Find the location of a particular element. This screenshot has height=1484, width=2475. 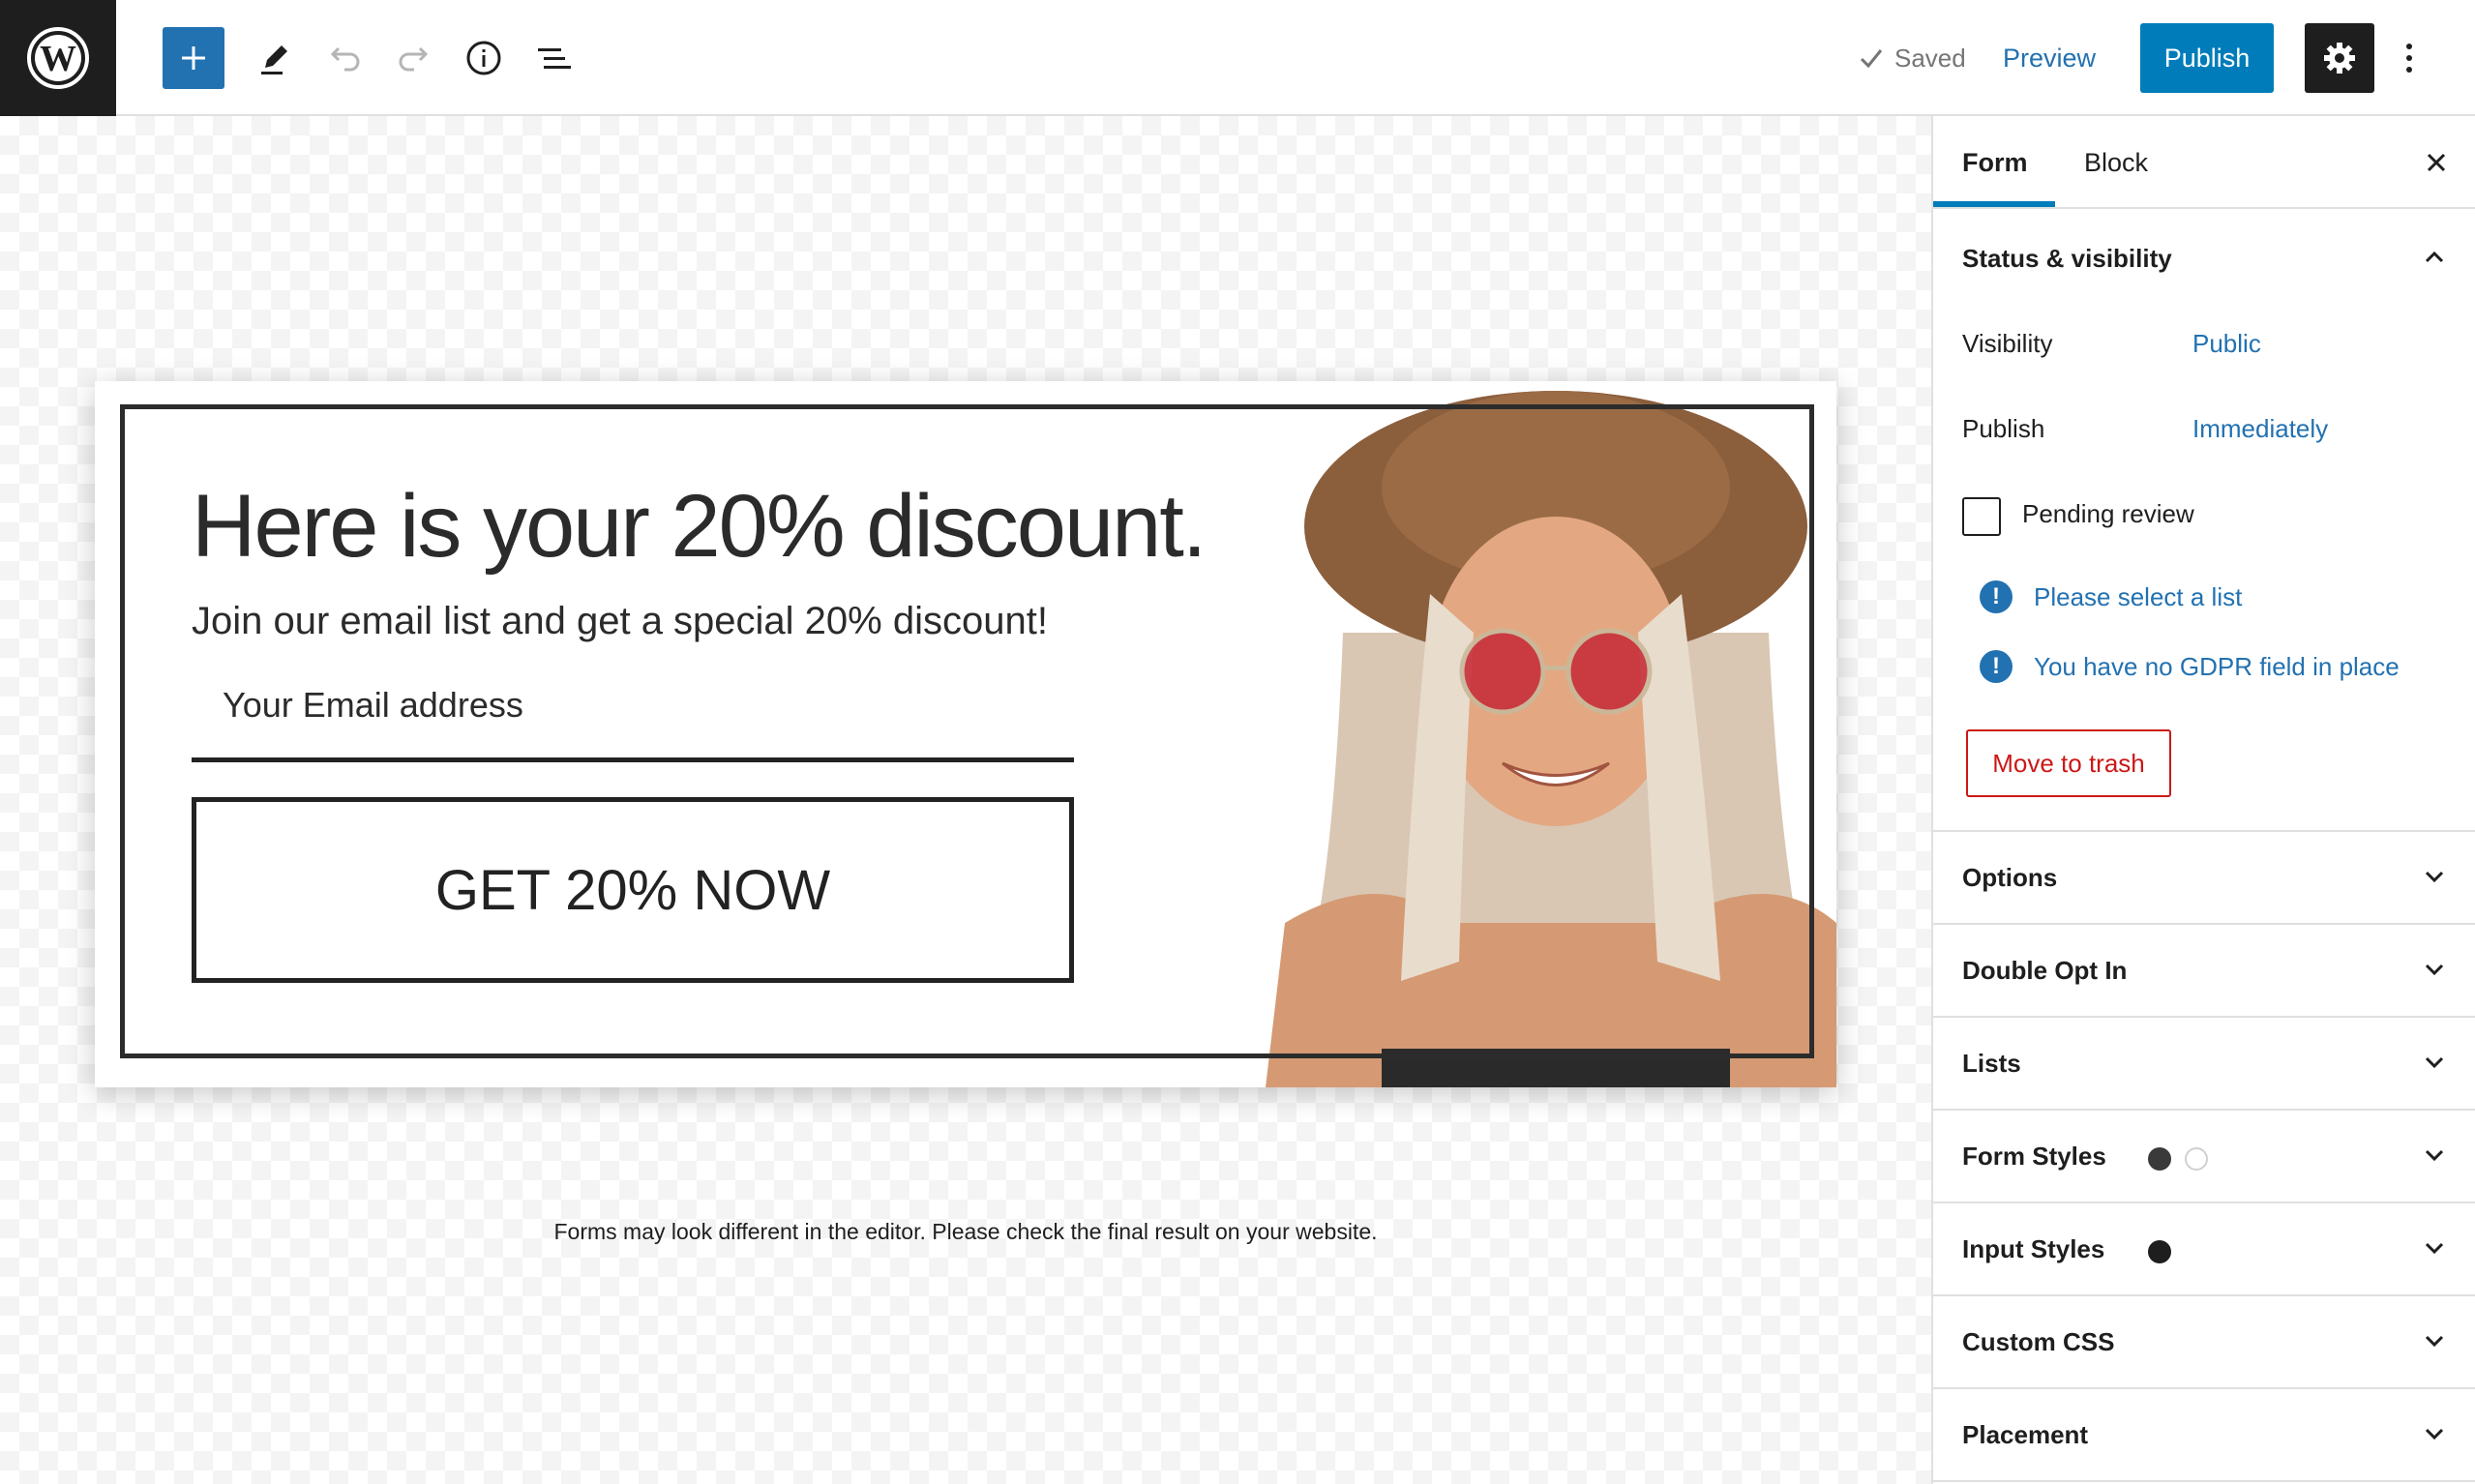

panel-title: Form Styles is located at coordinates (2034, 1156).